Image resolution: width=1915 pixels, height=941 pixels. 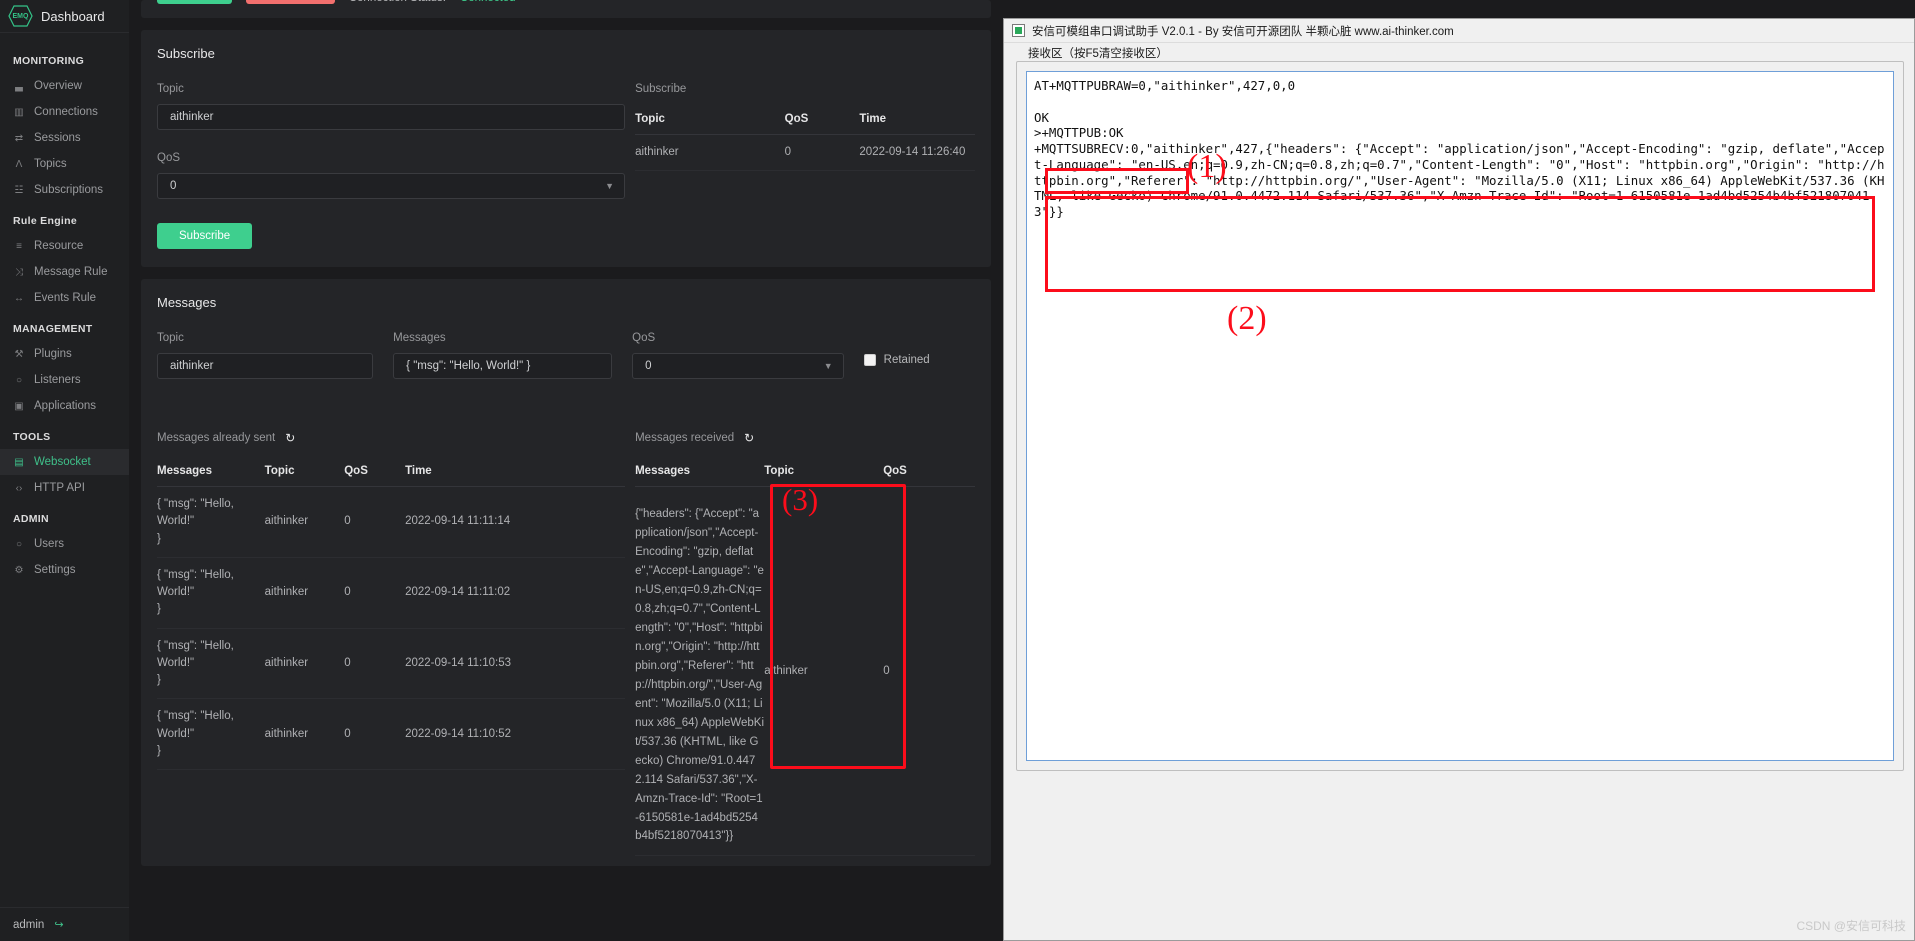 What do you see at coordinates (19, 164) in the screenshot?
I see `topic-icon: Λ` at bounding box center [19, 164].